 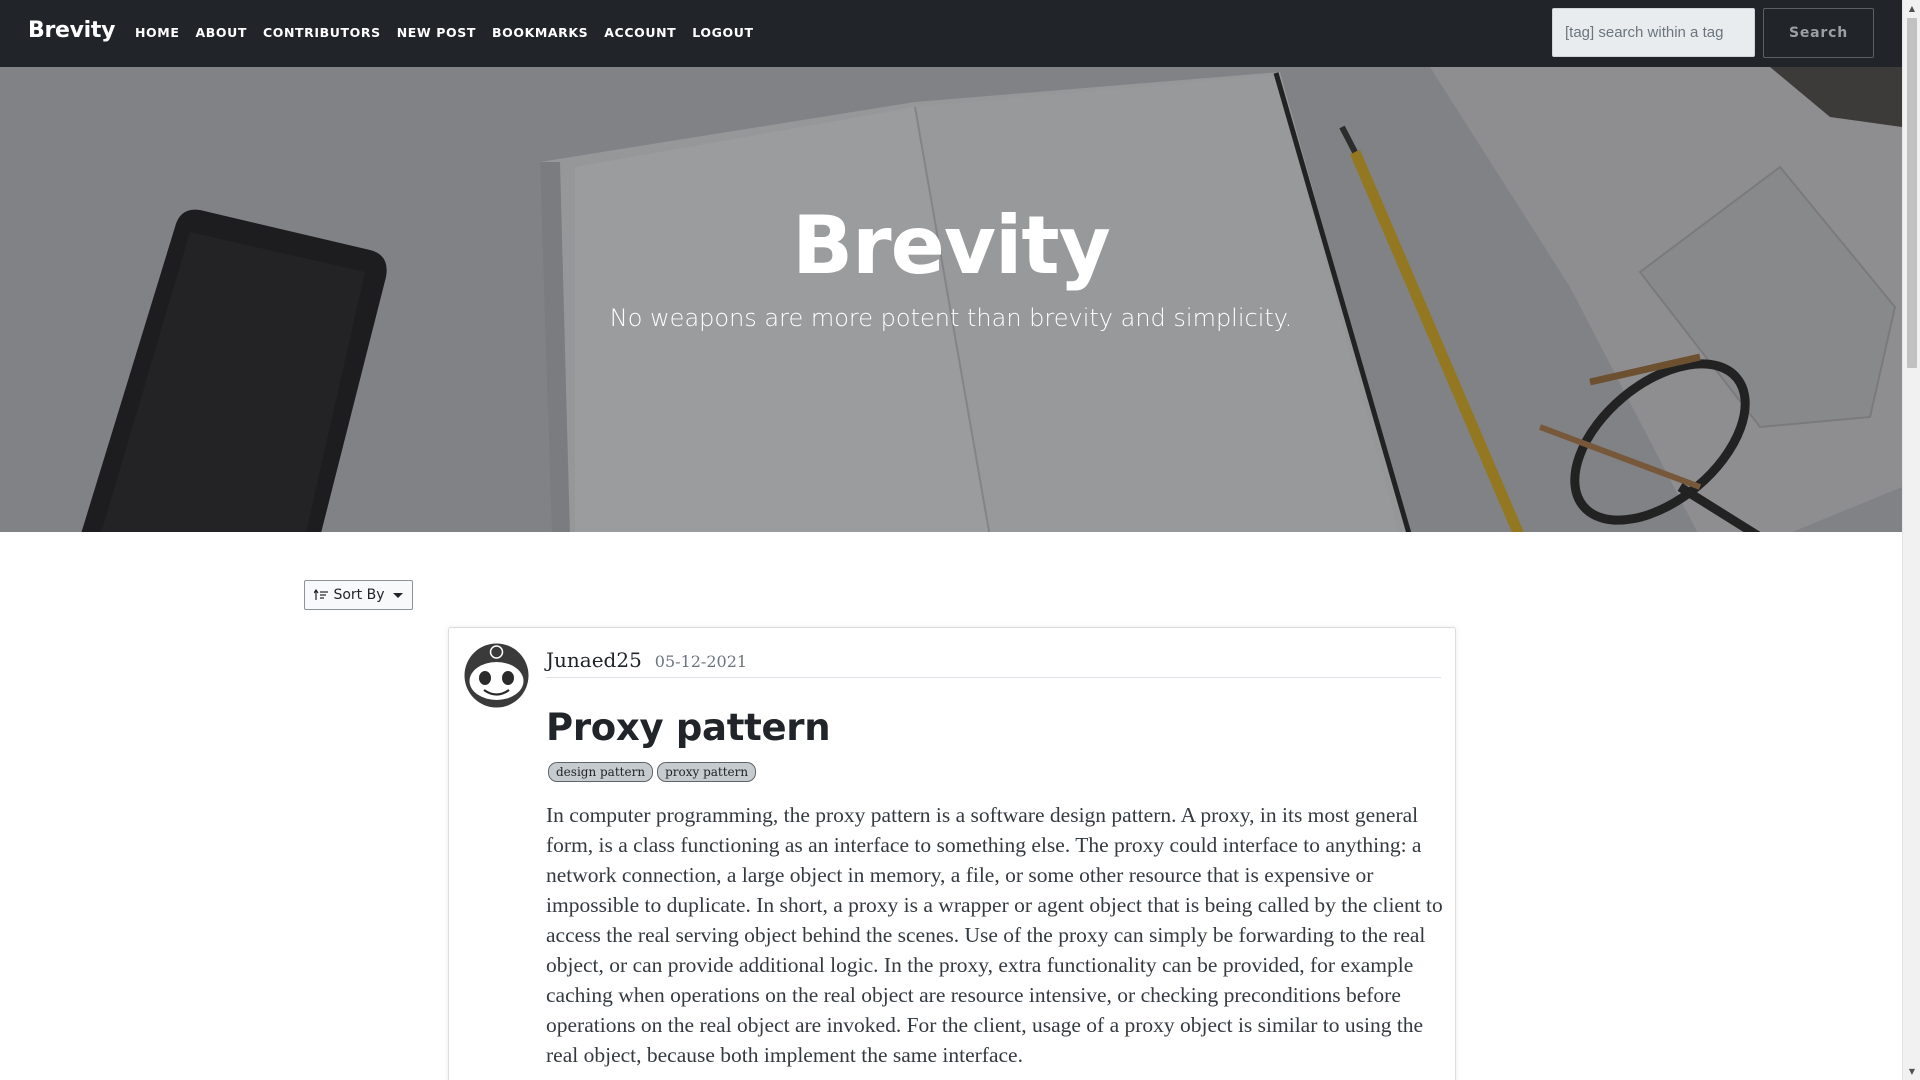 I want to click on sort-by-label: Sort By, so click(x=359, y=595).